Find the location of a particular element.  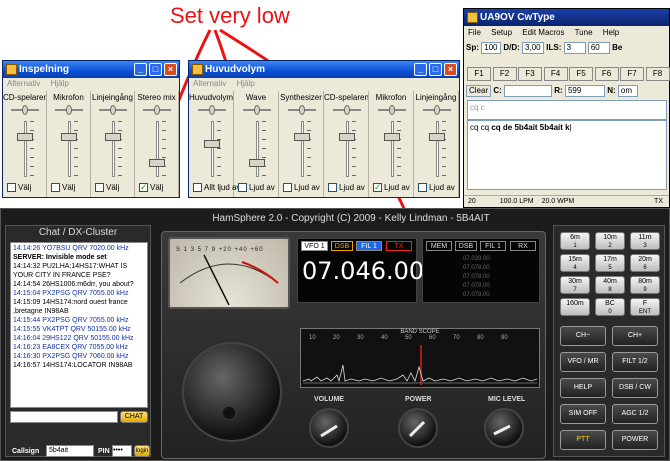

menu-tune: Tune is located at coordinates (584, 32).